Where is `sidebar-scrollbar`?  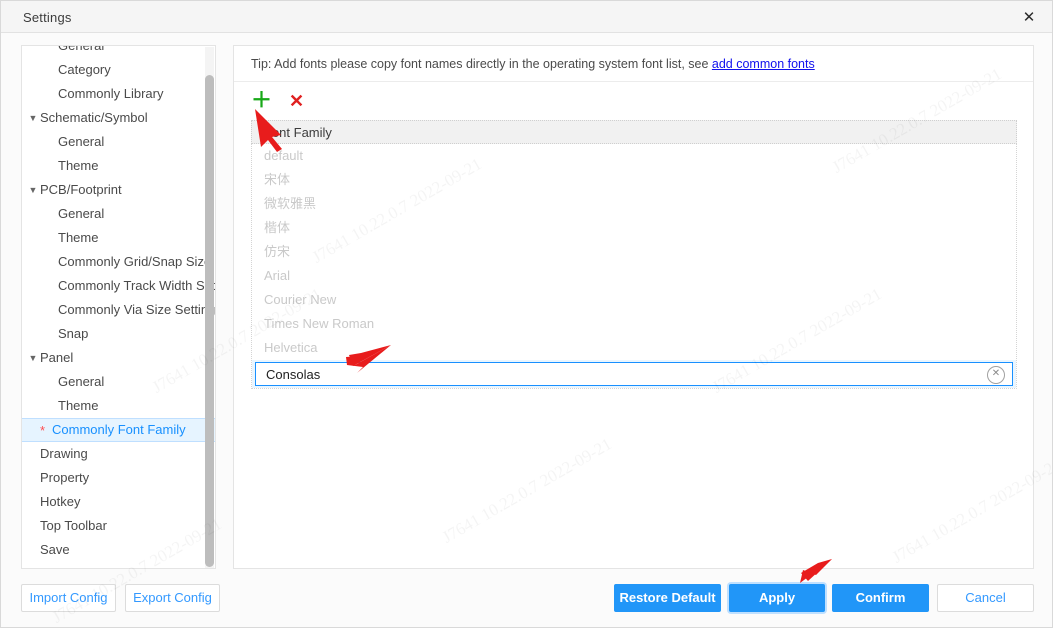 sidebar-scrollbar is located at coordinates (209, 307).